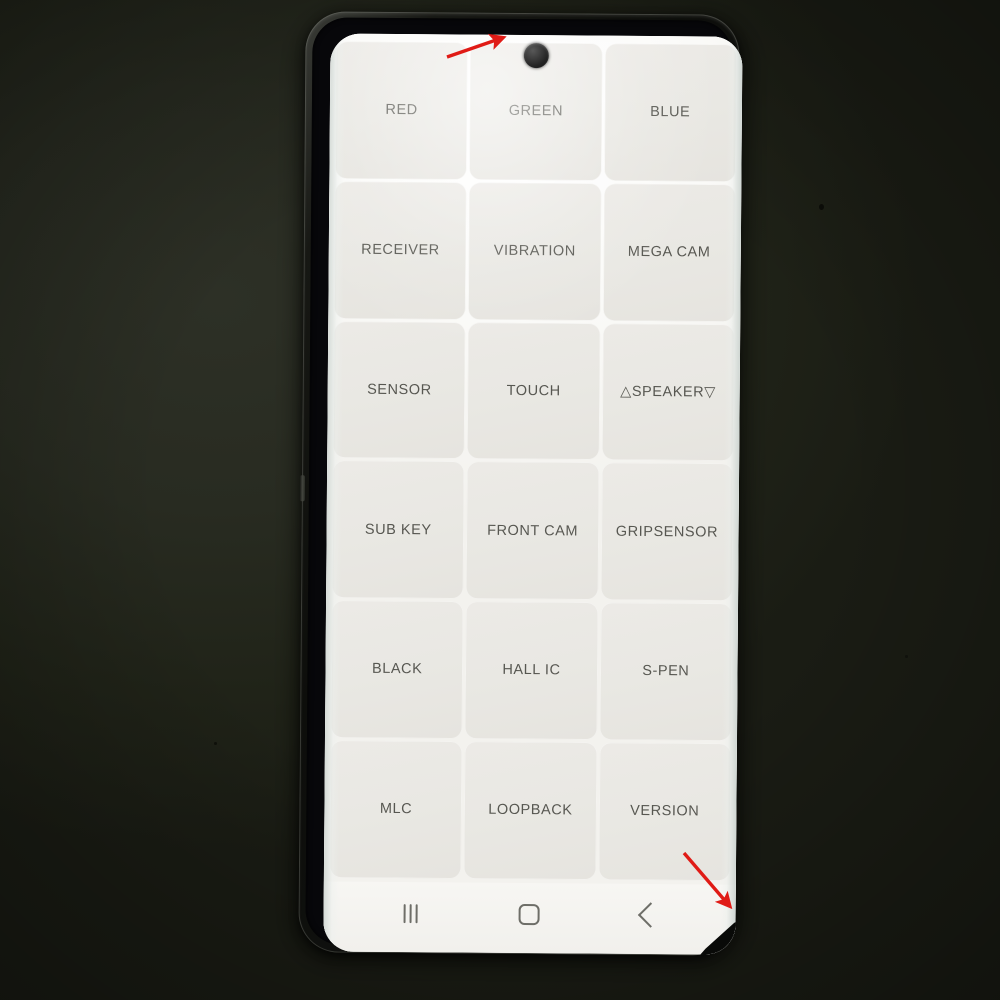 The image size is (1000, 1000). I want to click on tile-label: BLACK, so click(397, 669).